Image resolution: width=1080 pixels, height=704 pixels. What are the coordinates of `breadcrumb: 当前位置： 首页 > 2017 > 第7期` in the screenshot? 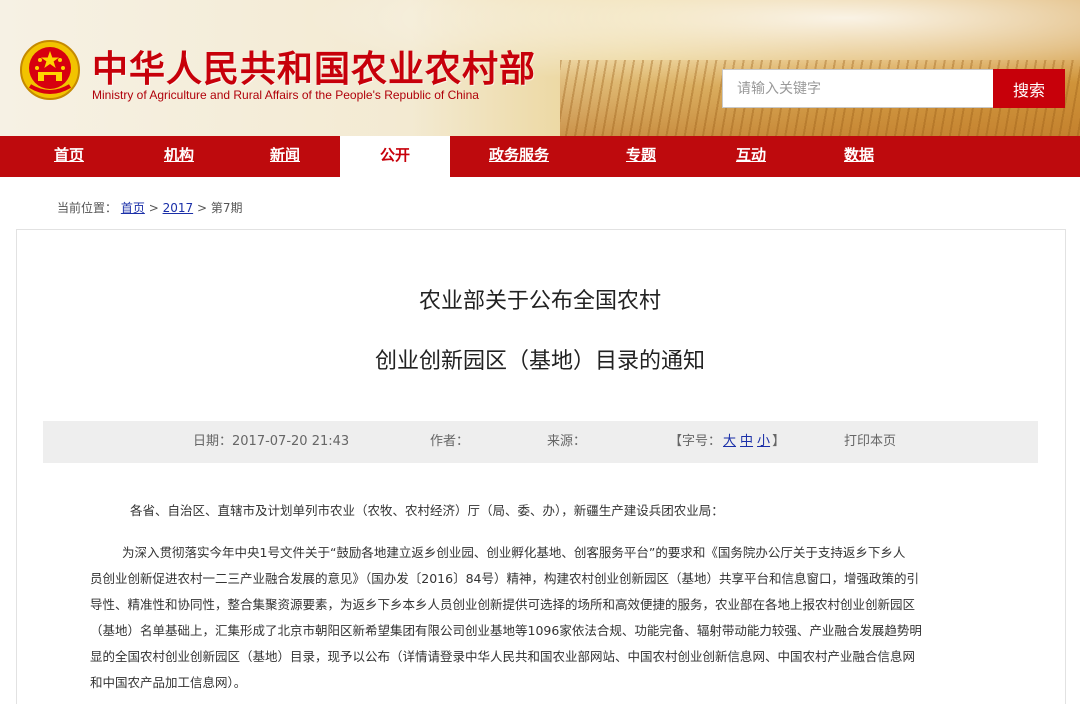 It's located at (149, 207).